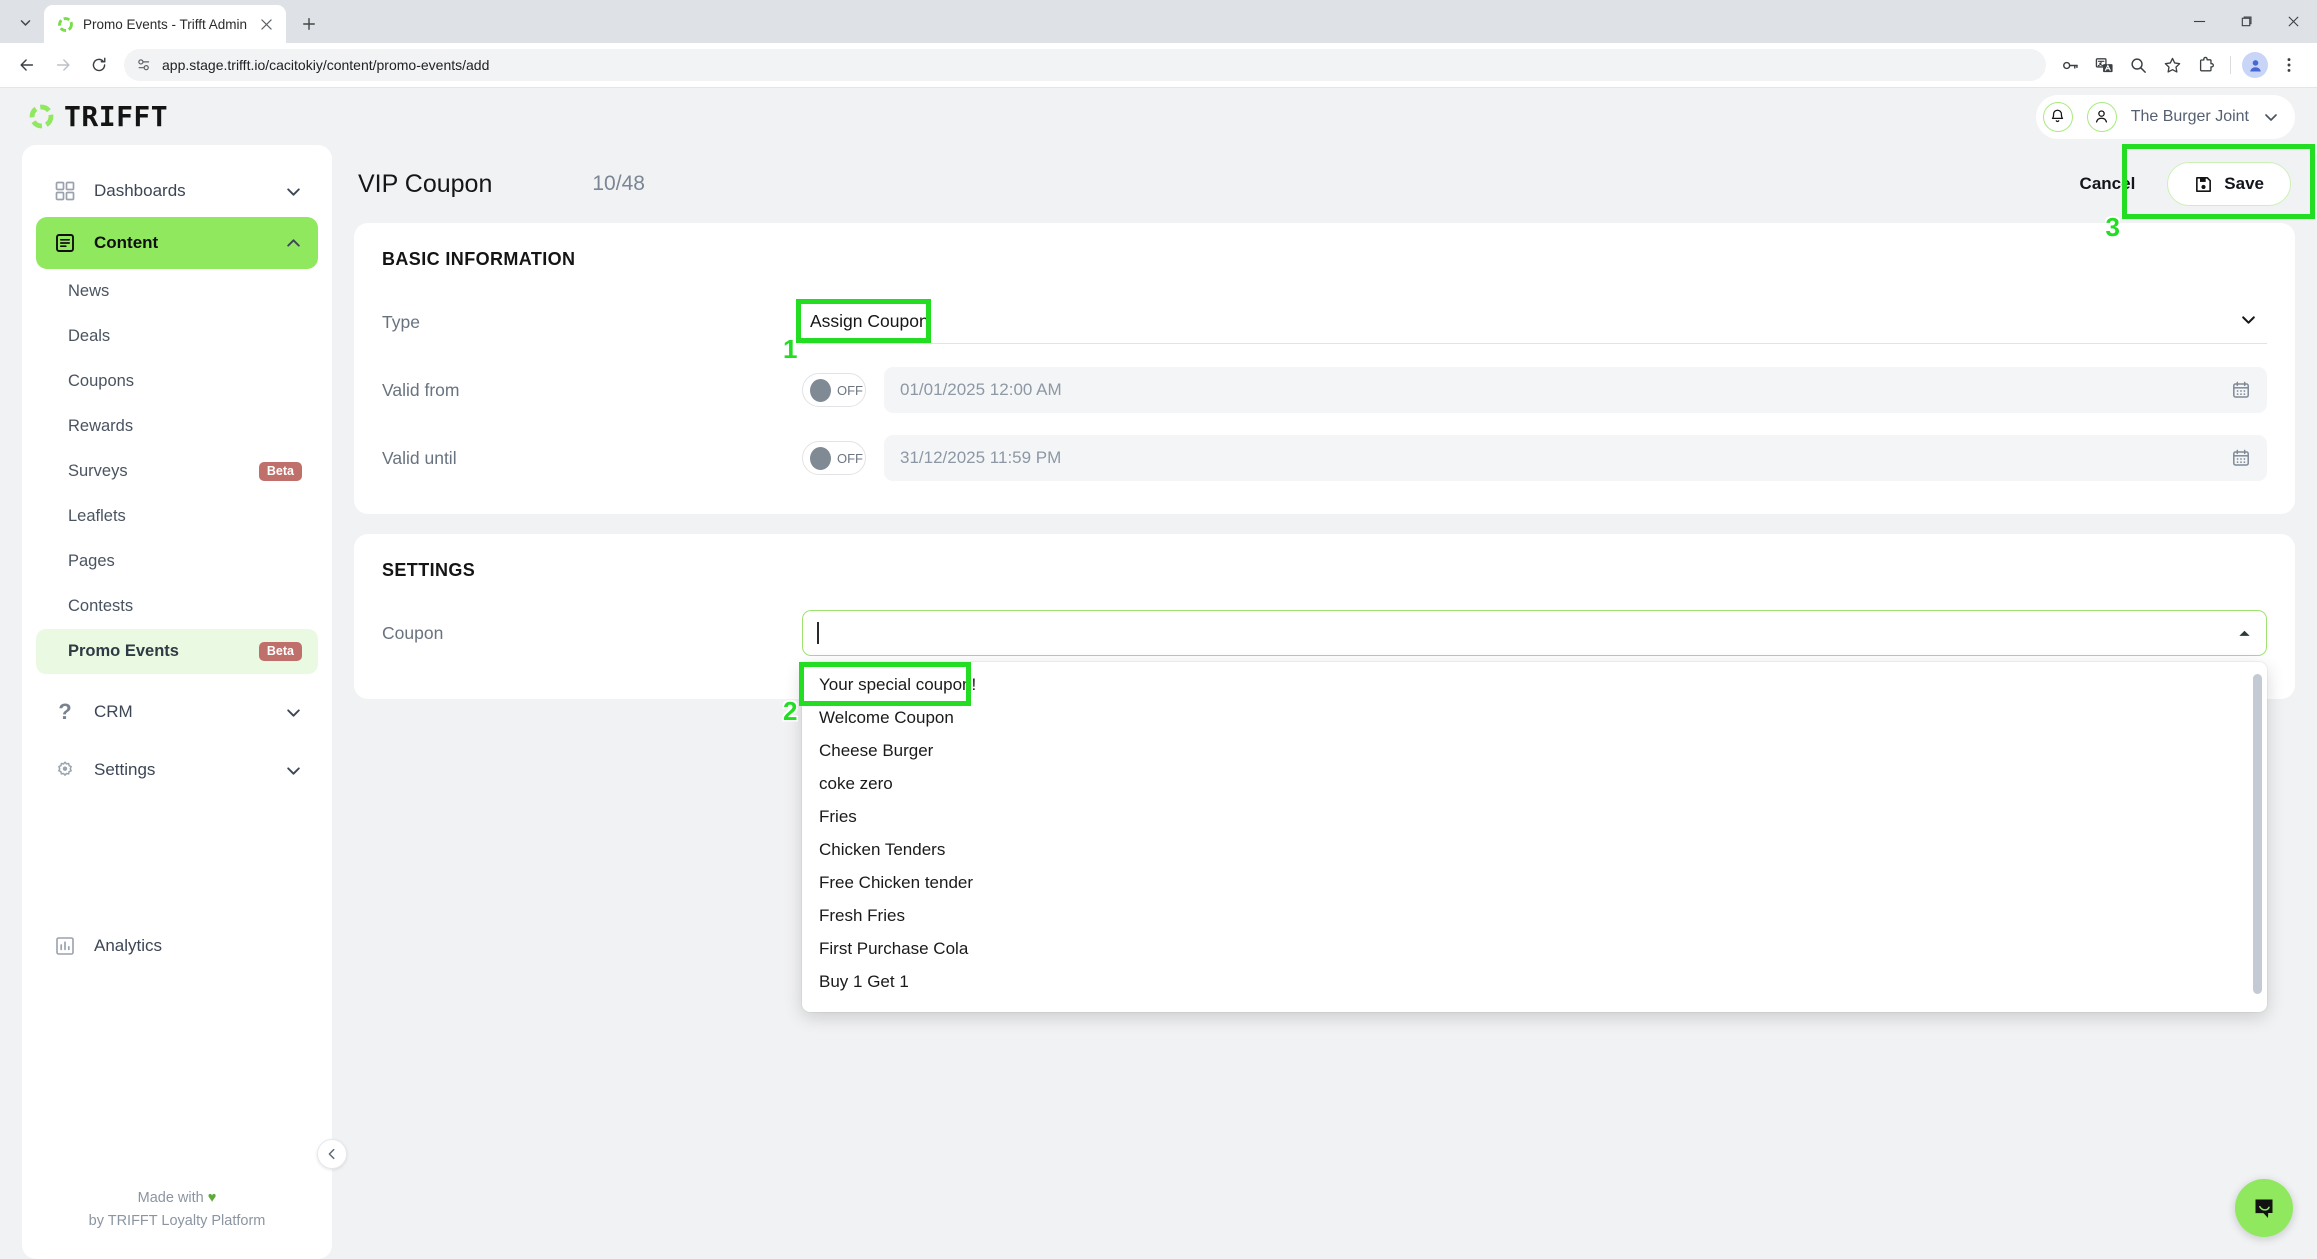 Image resolution: width=2317 pixels, height=1259 pixels. I want to click on bell-icon, so click(2057, 116).